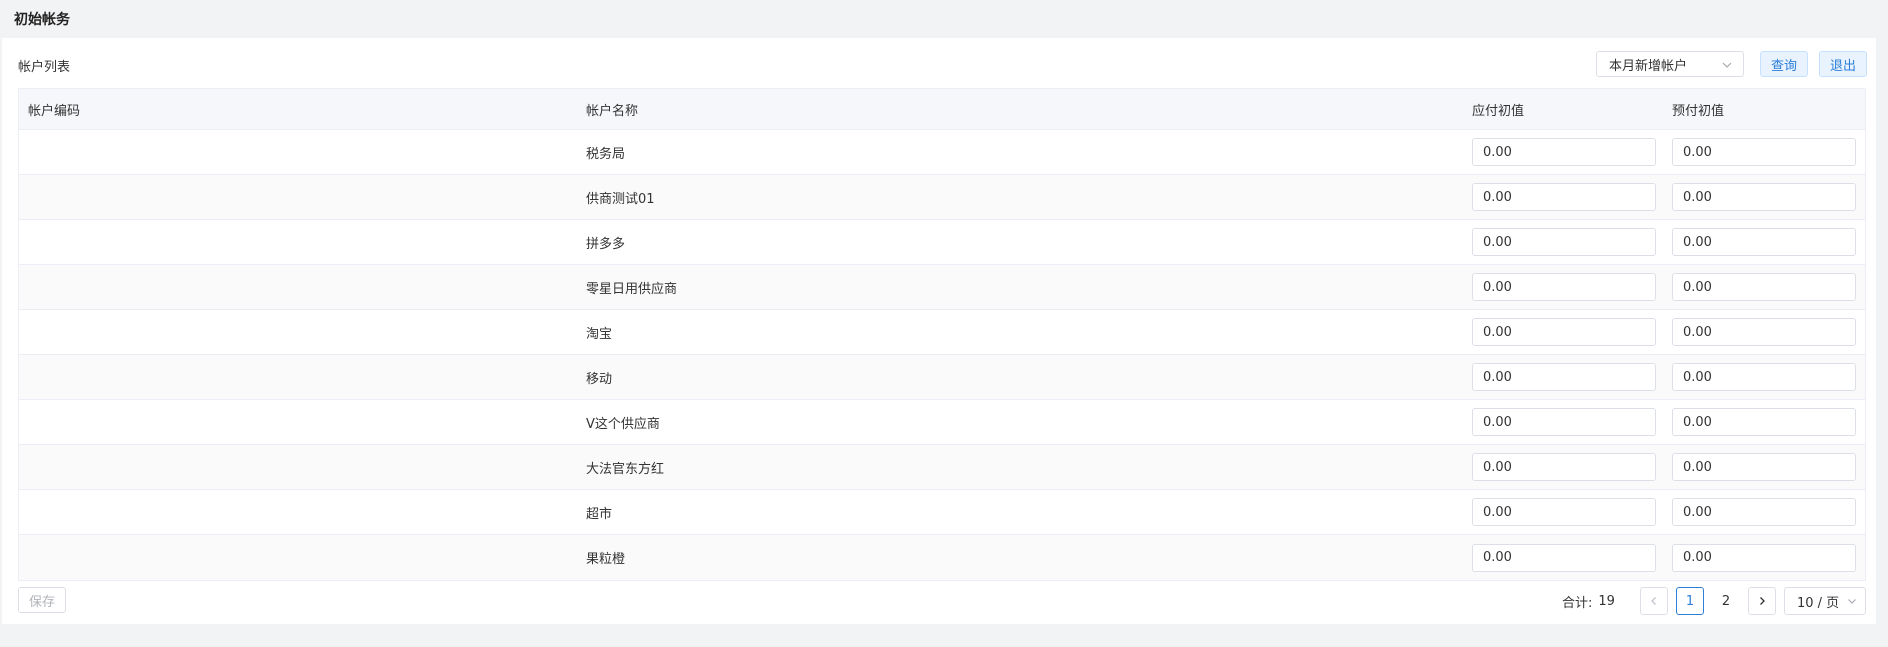 This screenshot has height=647, width=1888. I want to click on pagination-total: 合计: 19, so click(1588, 601).